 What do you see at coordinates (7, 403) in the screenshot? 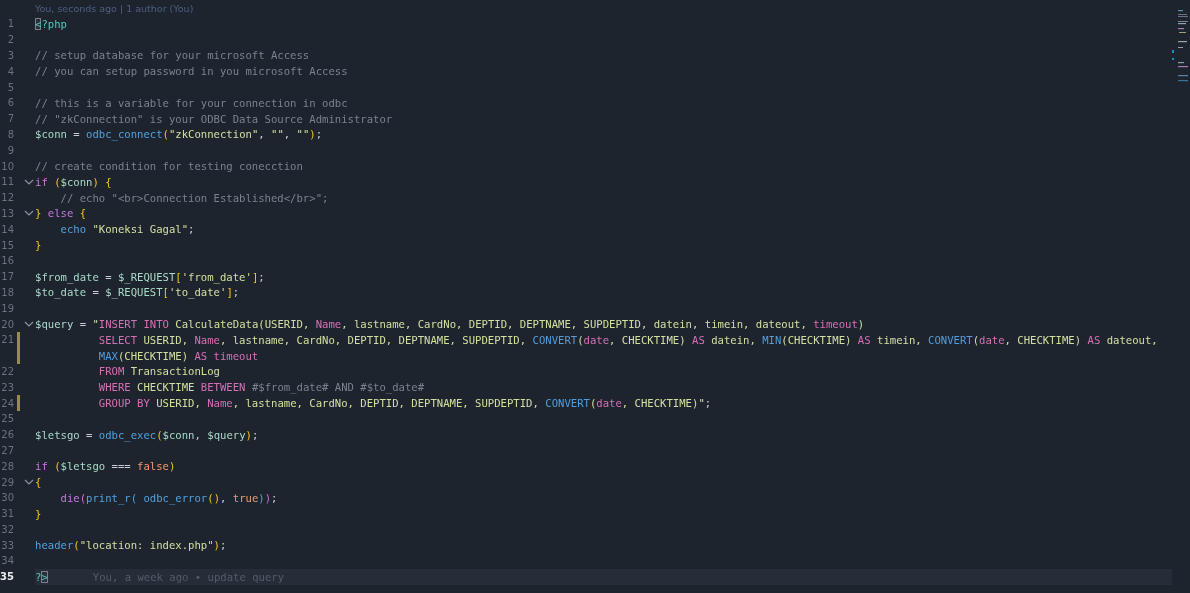
I see `line-number: 24` at bounding box center [7, 403].